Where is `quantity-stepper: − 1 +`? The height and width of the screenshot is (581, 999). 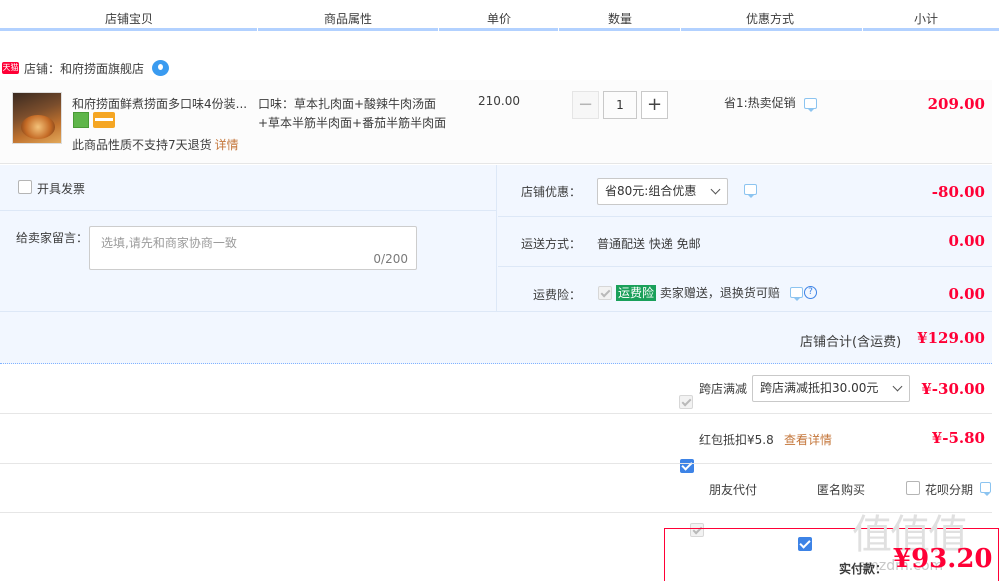
quantity-stepper: − 1 + is located at coordinates (620, 105).